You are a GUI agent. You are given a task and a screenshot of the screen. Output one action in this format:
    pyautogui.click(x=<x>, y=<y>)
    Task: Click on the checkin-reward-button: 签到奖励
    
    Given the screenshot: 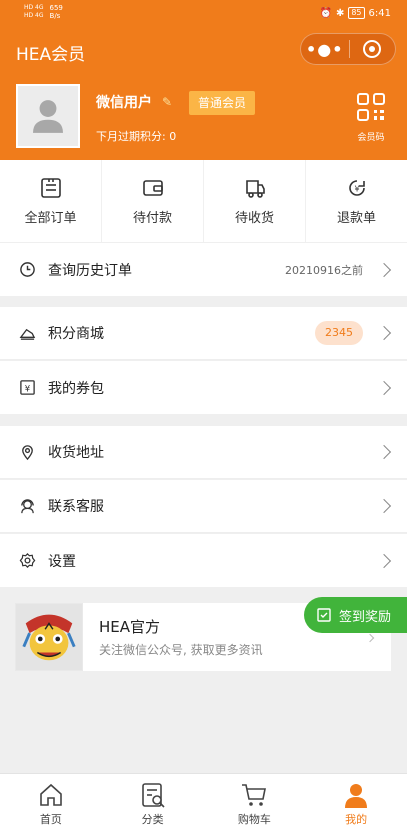 What is the action you would take?
    pyautogui.click(x=355, y=615)
    